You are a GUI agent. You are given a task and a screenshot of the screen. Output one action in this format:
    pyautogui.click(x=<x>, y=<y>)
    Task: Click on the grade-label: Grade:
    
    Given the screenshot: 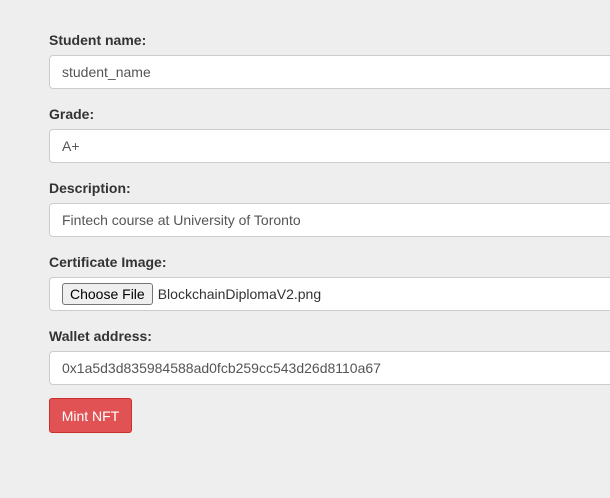 What is the action you would take?
    pyautogui.click(x=72, y=114)
    